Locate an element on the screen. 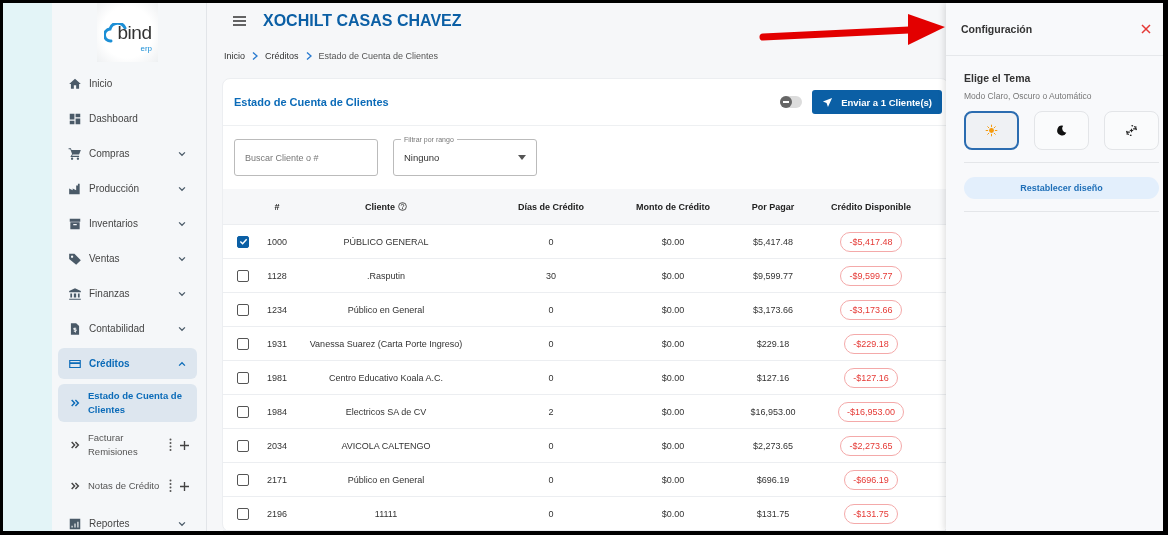 The image size is (1168, 535). breadcrumb-link: Inicio is located at coordinates (234, 56).